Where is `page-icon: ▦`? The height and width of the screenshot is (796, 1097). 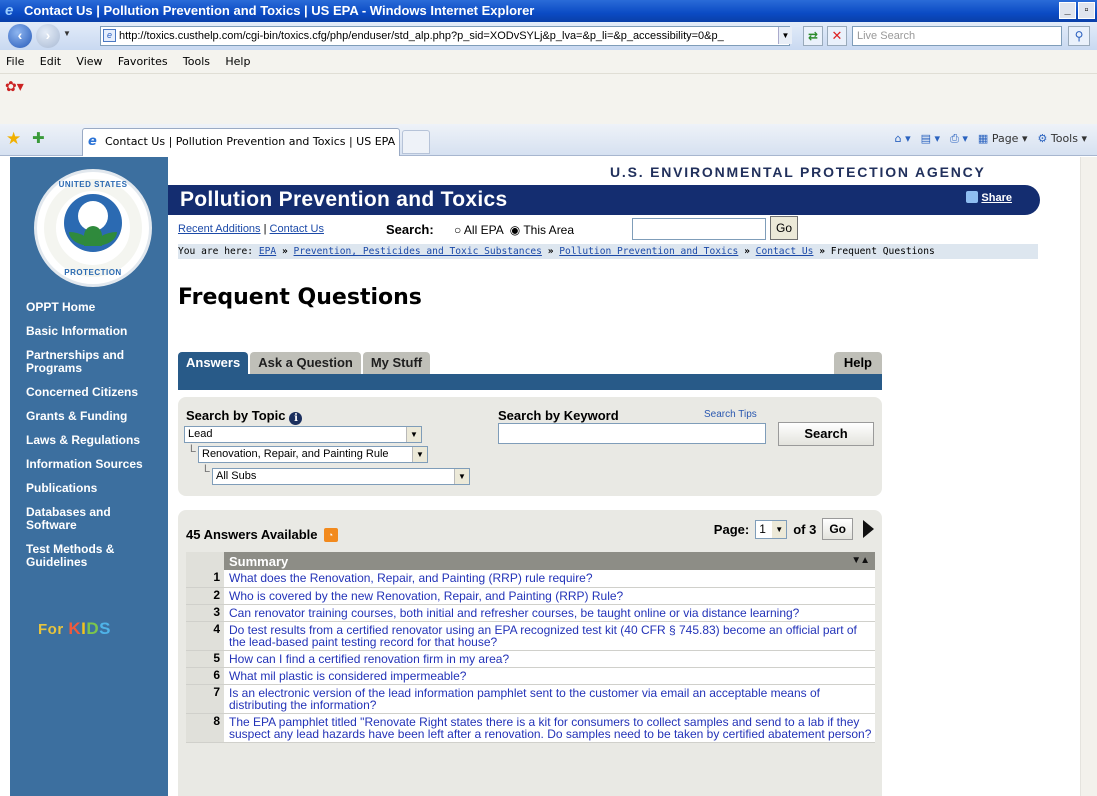 page-icon: ▦ is located at coordinates (983, 138).